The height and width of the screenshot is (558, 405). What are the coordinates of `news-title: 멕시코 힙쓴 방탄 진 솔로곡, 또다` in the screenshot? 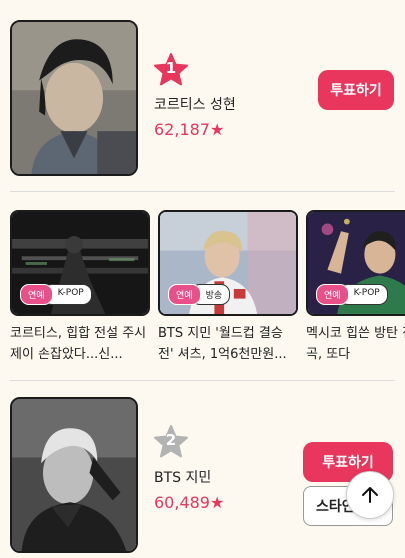 It's located at (355, 344).